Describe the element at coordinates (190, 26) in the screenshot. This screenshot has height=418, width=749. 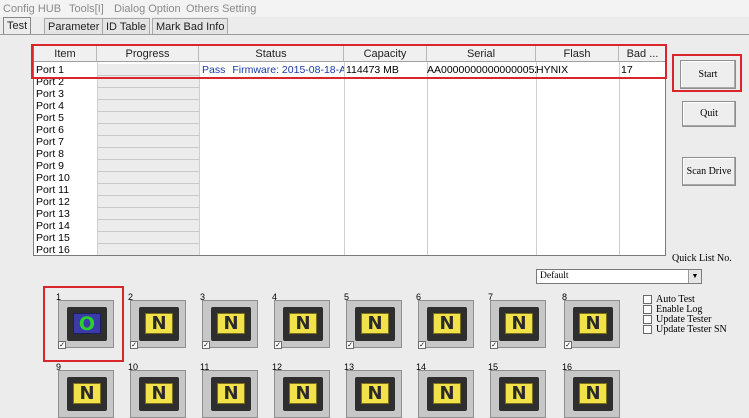
I see `tab-mark-bad-info: Mark Bad Info` at that location.